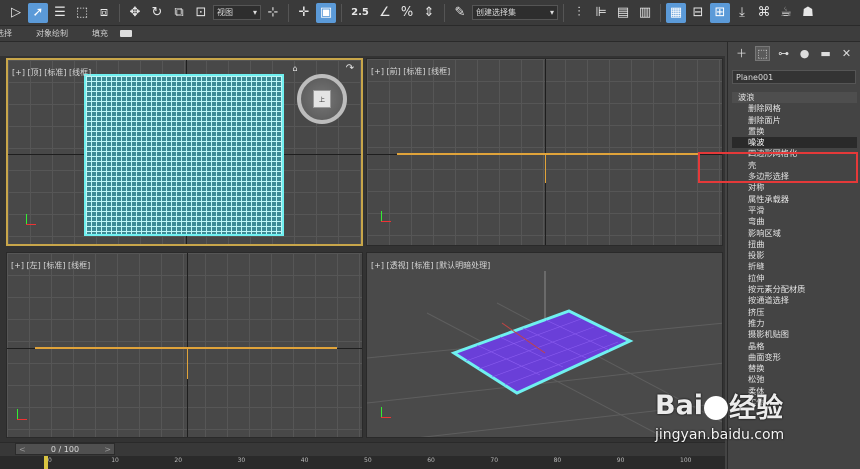  What do you see at coordinates (645, 13) in the screenshot?
I see `toggle-ribbon-icon: ▥` at bounding box center [645, 13].